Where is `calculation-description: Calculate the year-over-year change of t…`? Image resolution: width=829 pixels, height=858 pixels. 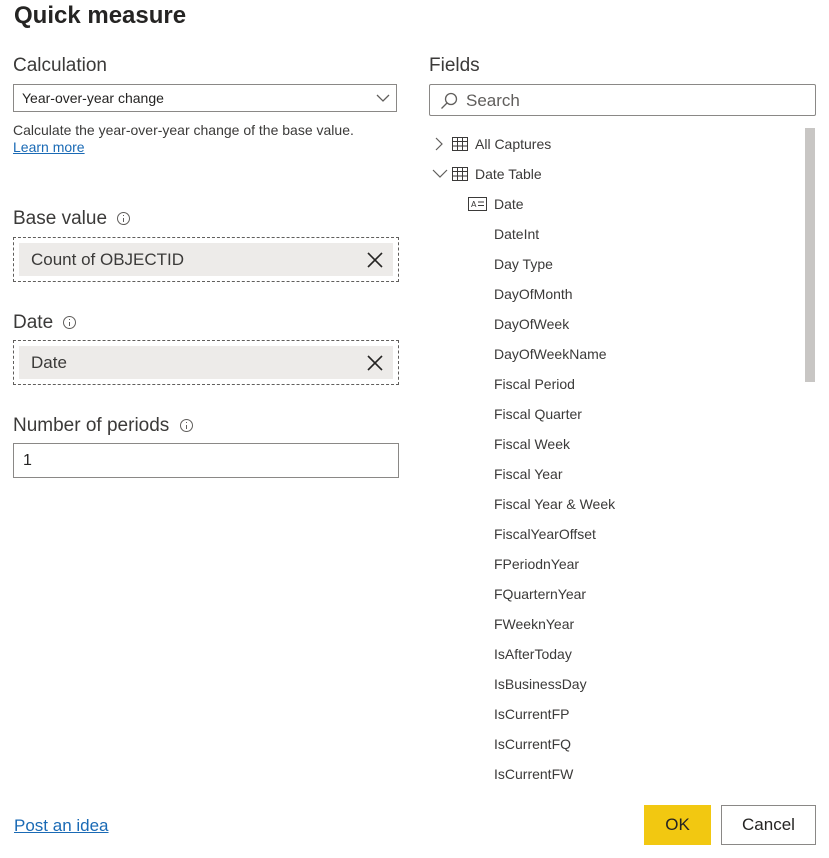 calculation-description: Calculate the year-over-year change of t… is located at coordinates (183, 138).